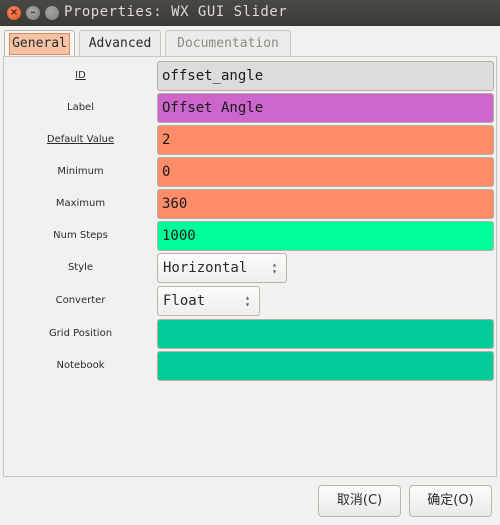 The image size is (500, 525). What do you see at coordinates (325, 140) in the screenshot?
I see `default-value-field: 2` at bounding box center [325, 140].